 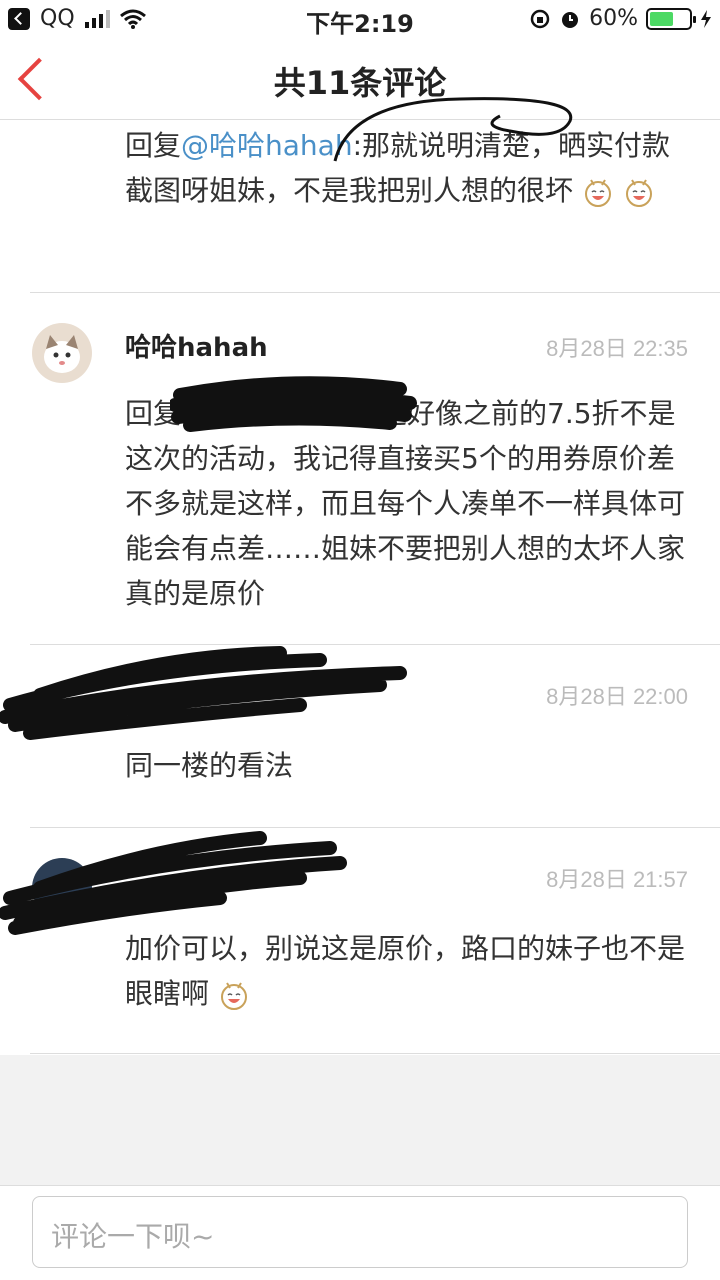 I want to click on nav-header: 共11条评论, so click(x=360, y=80).